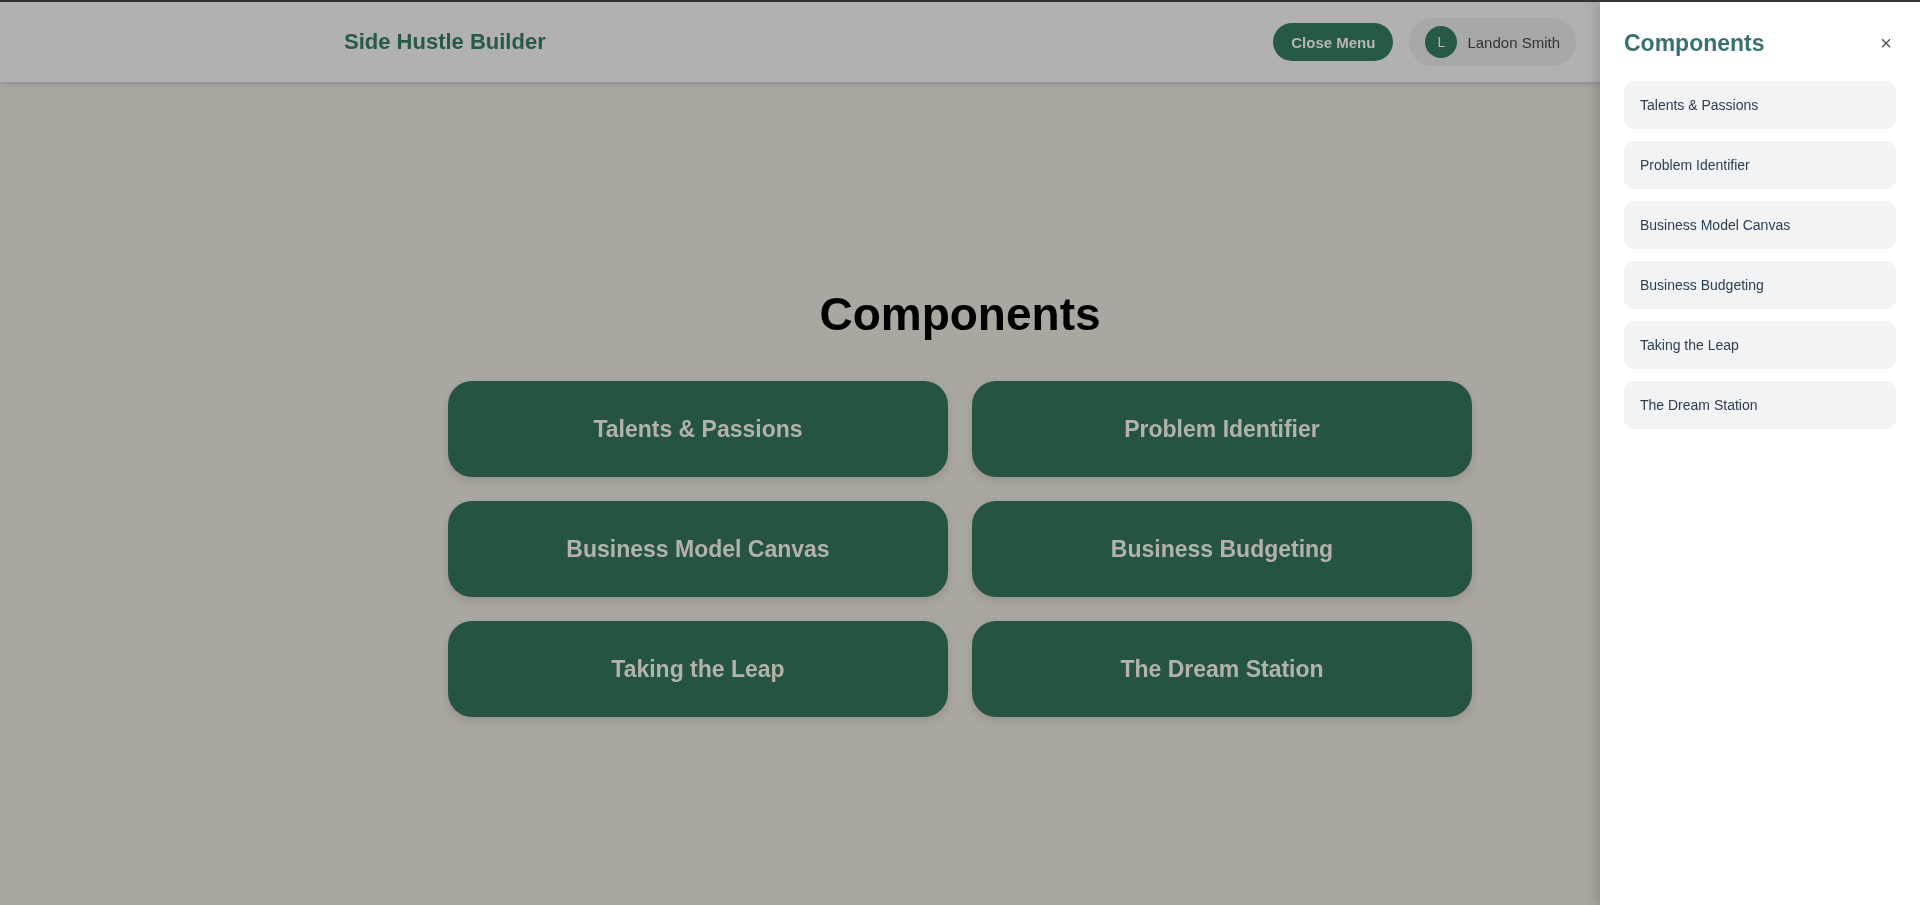 The height and width of the screenshot is (905, 1920). What do you see at coordinates (1760, 225) in the screenshot?
I see `menu-item: Business Model Canvas` at bounding box center [1760, 225].